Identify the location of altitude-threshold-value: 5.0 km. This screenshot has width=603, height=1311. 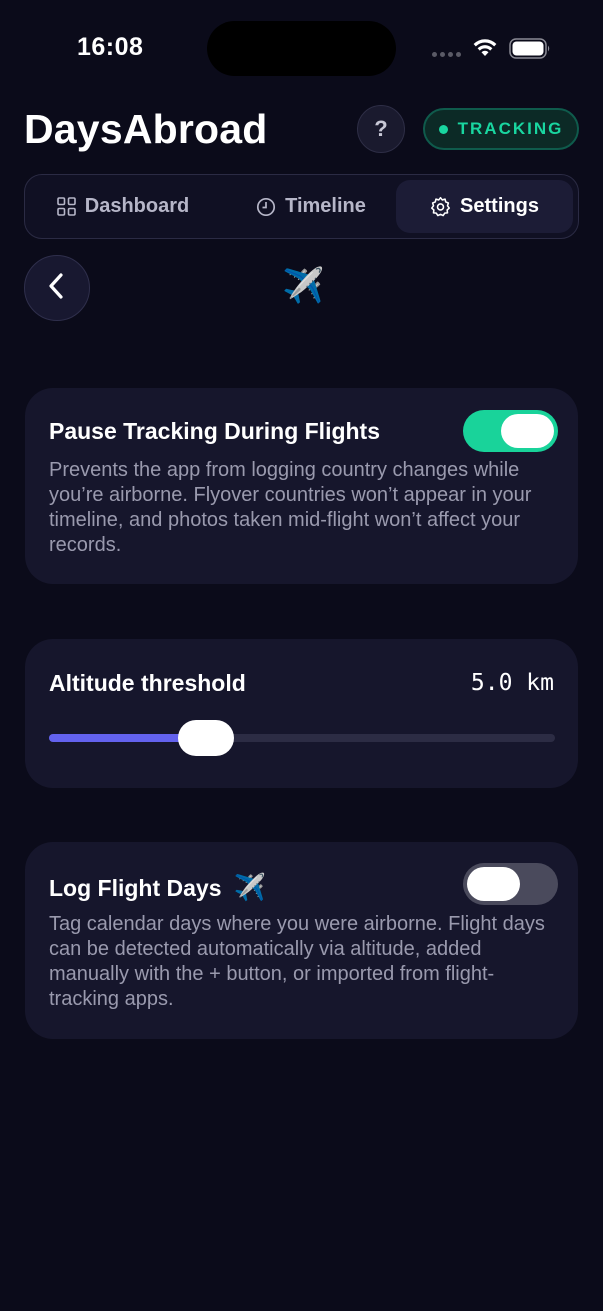
(512, 683).